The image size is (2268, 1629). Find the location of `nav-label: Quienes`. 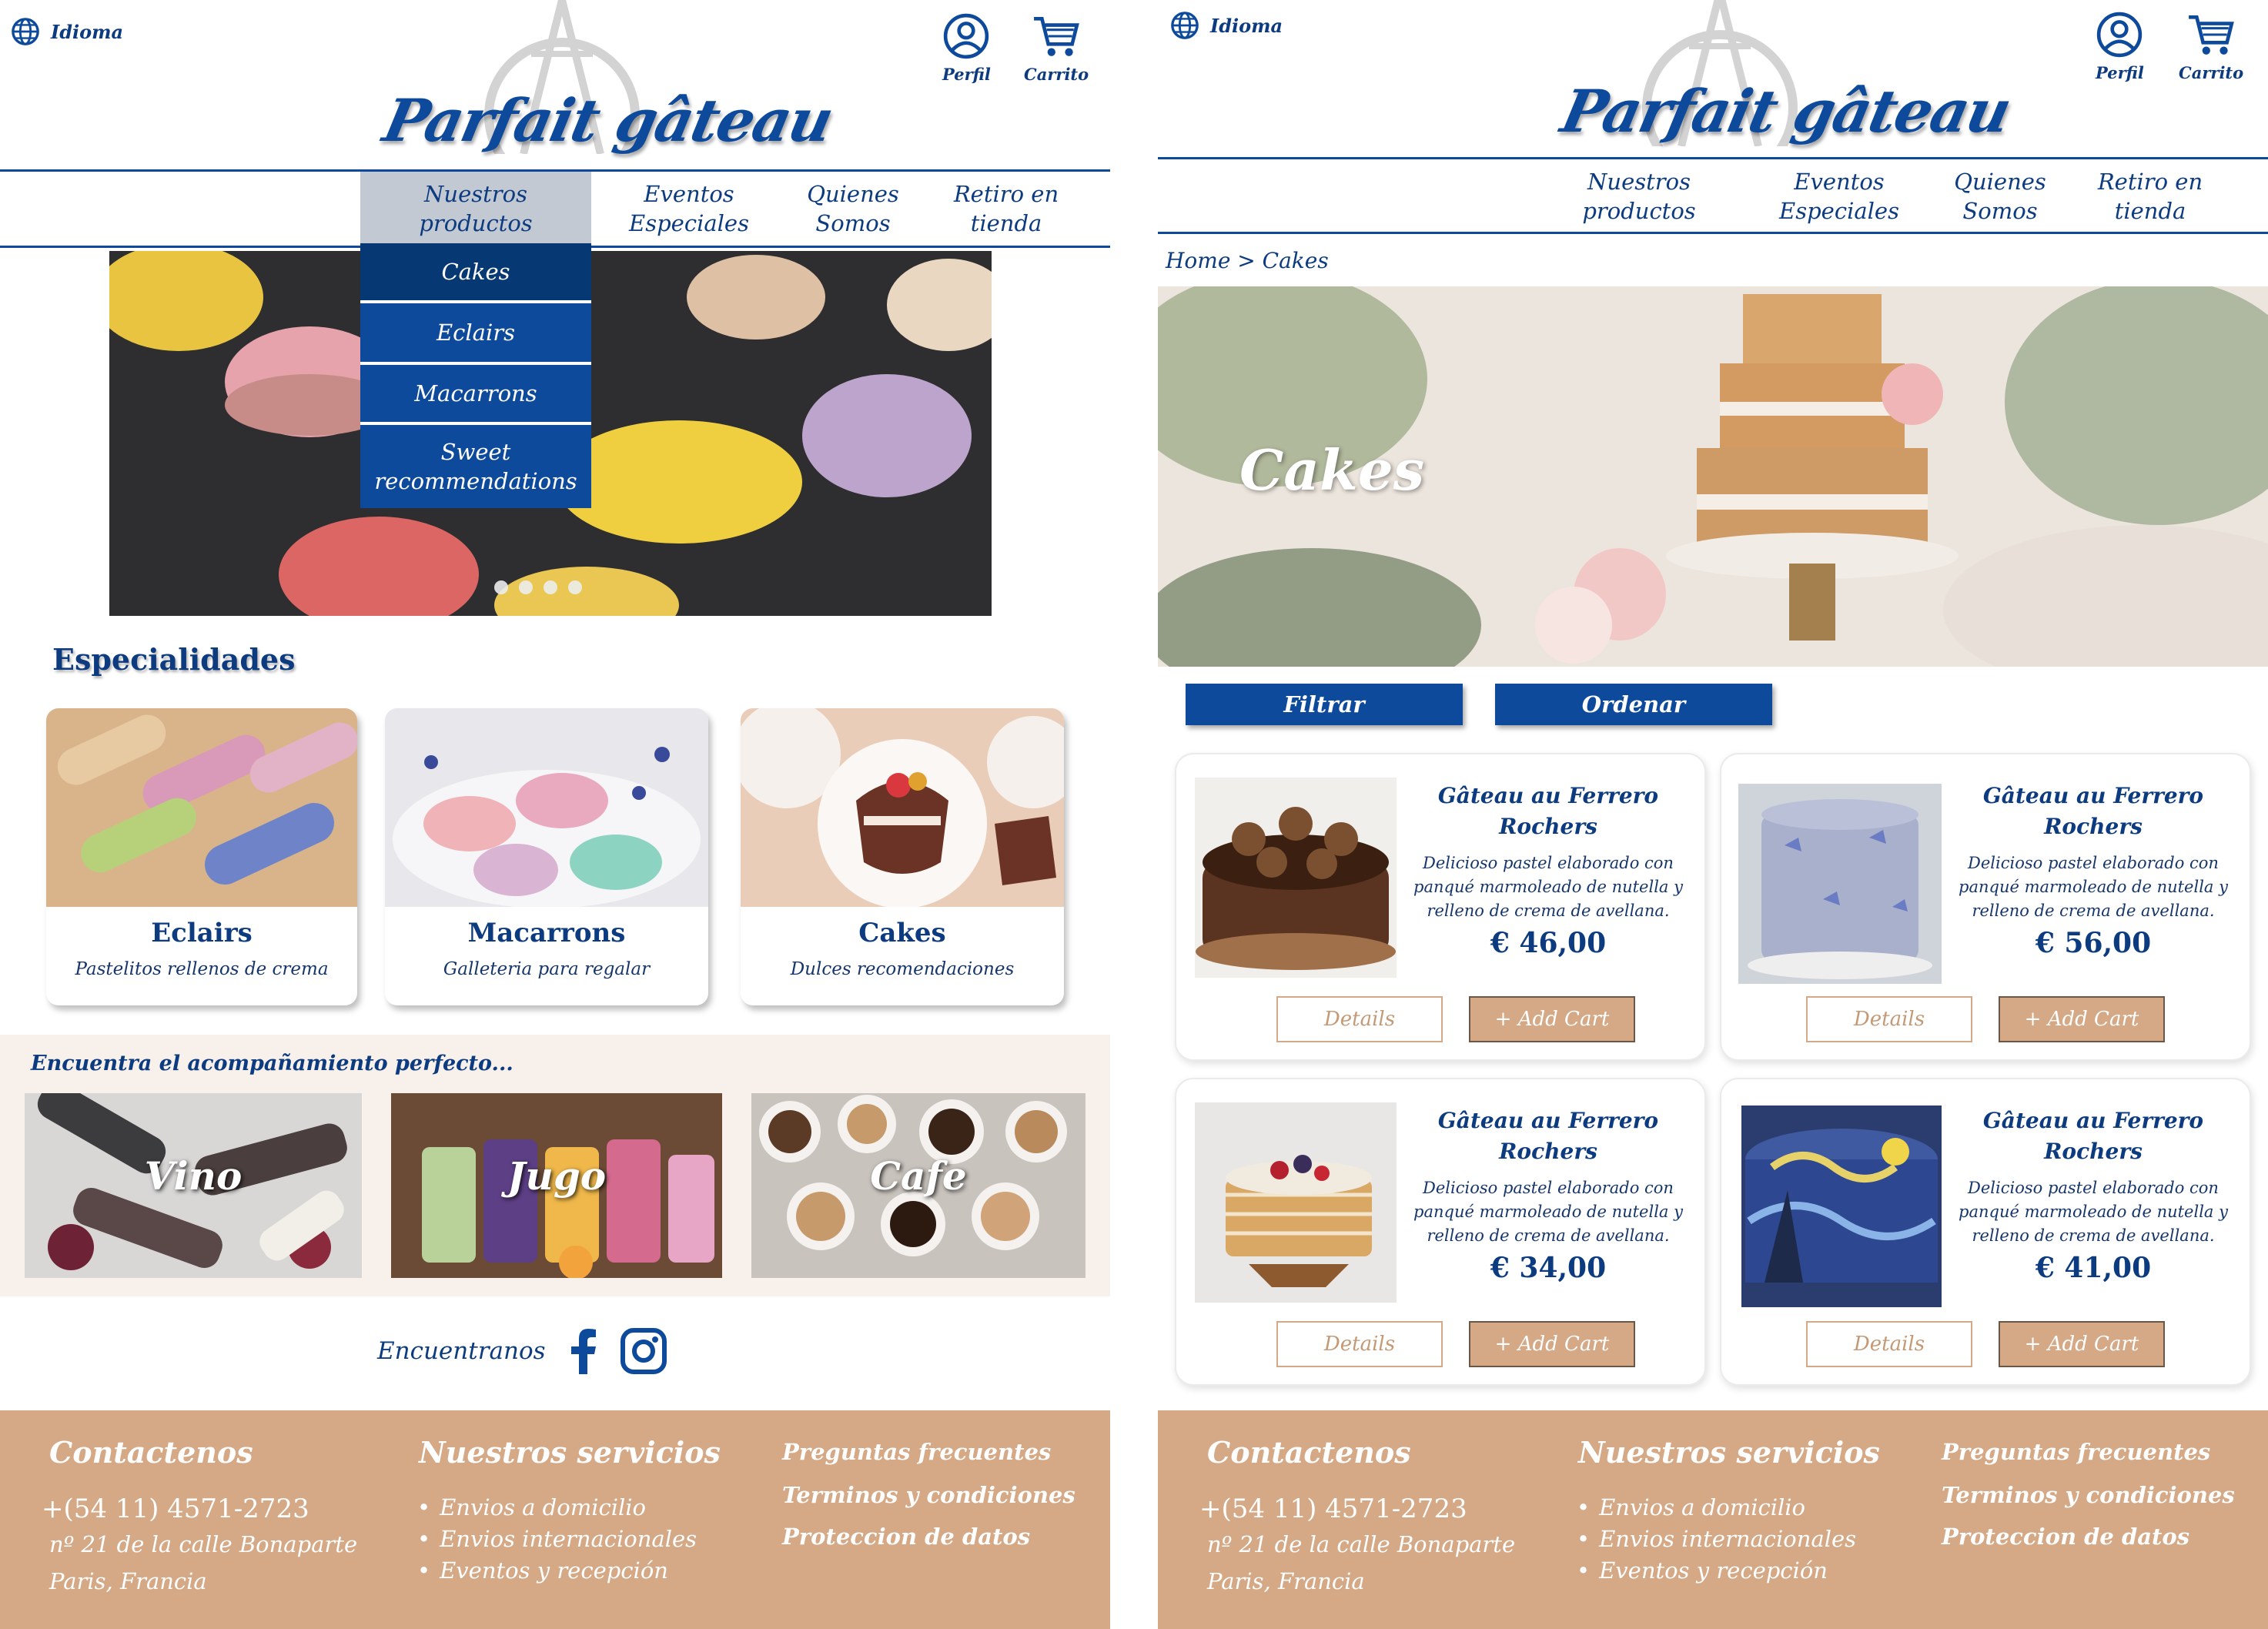

nav-label: Quienes is located at coordinates (2000, 182).